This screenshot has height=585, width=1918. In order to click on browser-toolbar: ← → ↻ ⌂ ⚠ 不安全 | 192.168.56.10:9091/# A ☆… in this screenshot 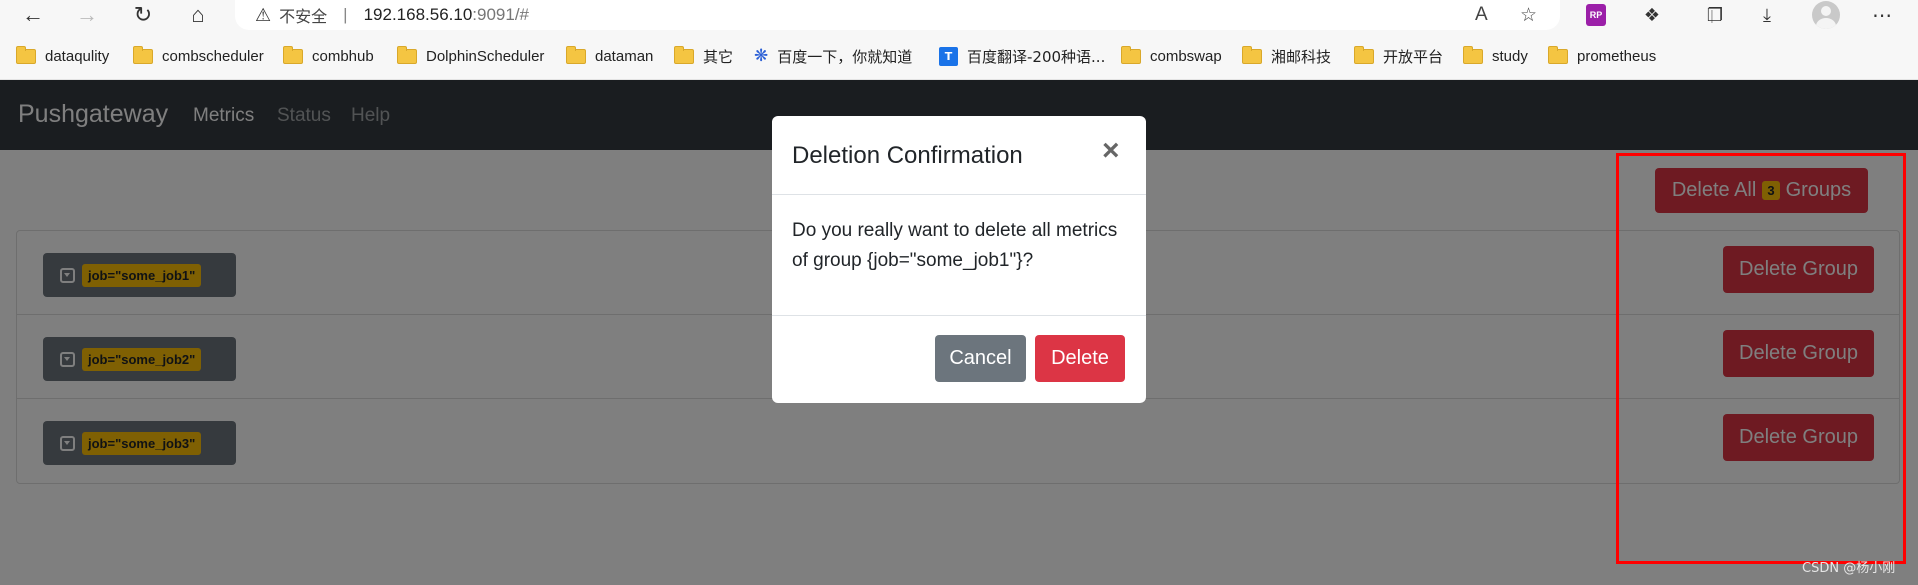, I will do `click(959, 15)`.